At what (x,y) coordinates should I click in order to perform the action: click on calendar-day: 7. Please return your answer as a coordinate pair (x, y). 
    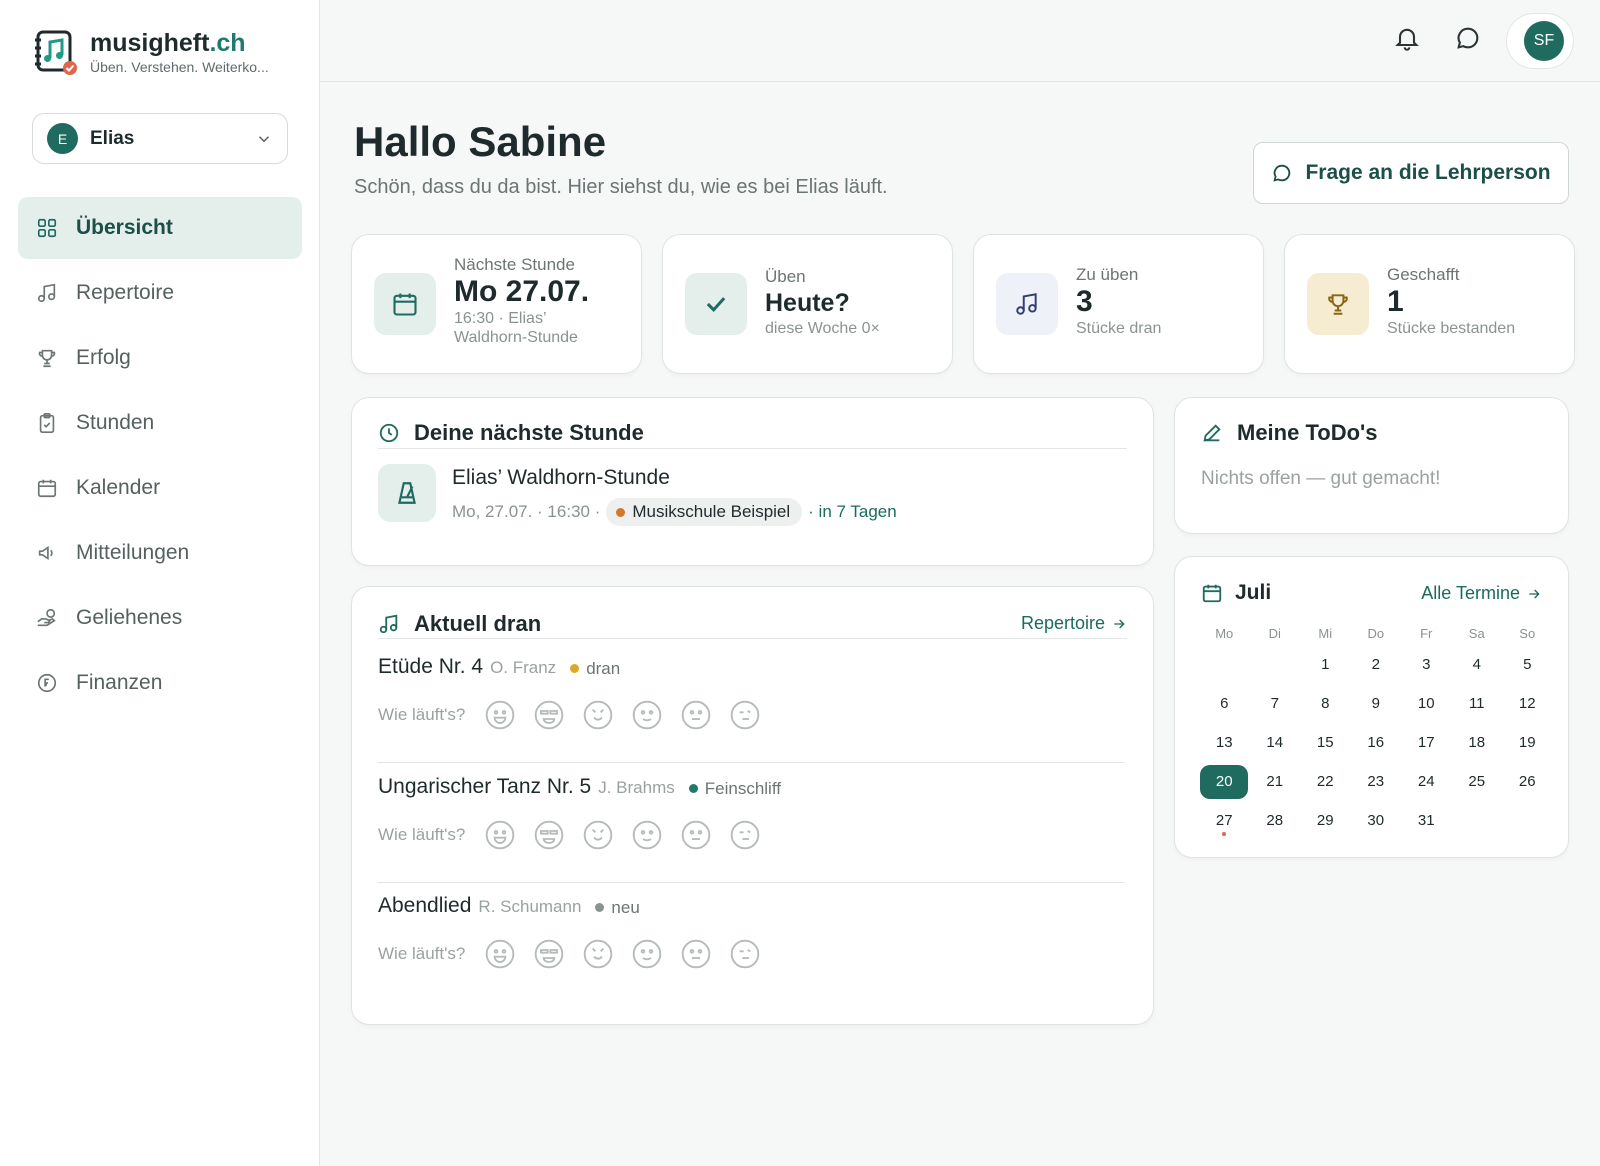
    Looking at the image, I should click on (1275, 705).